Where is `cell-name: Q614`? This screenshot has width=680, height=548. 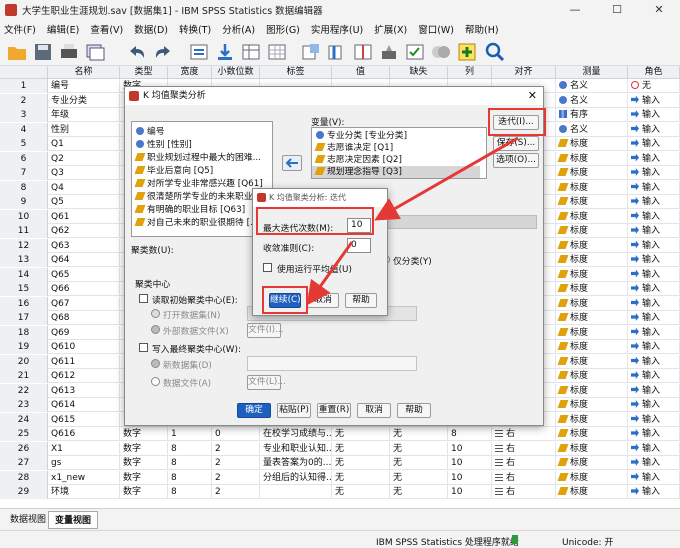
cell-name: Q614 is located at coordinates (84, 405).